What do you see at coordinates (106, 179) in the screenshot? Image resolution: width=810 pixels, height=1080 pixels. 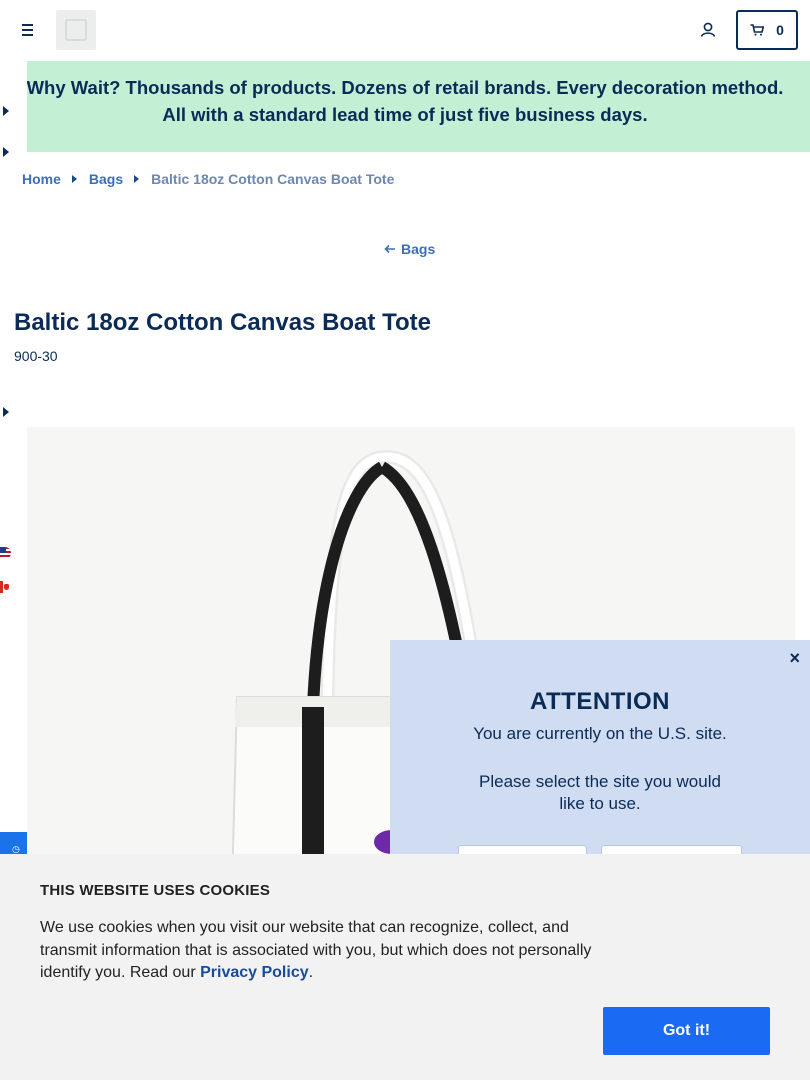 I see `breadcrumb-bags: Bags` at bounding box center [106, 179].